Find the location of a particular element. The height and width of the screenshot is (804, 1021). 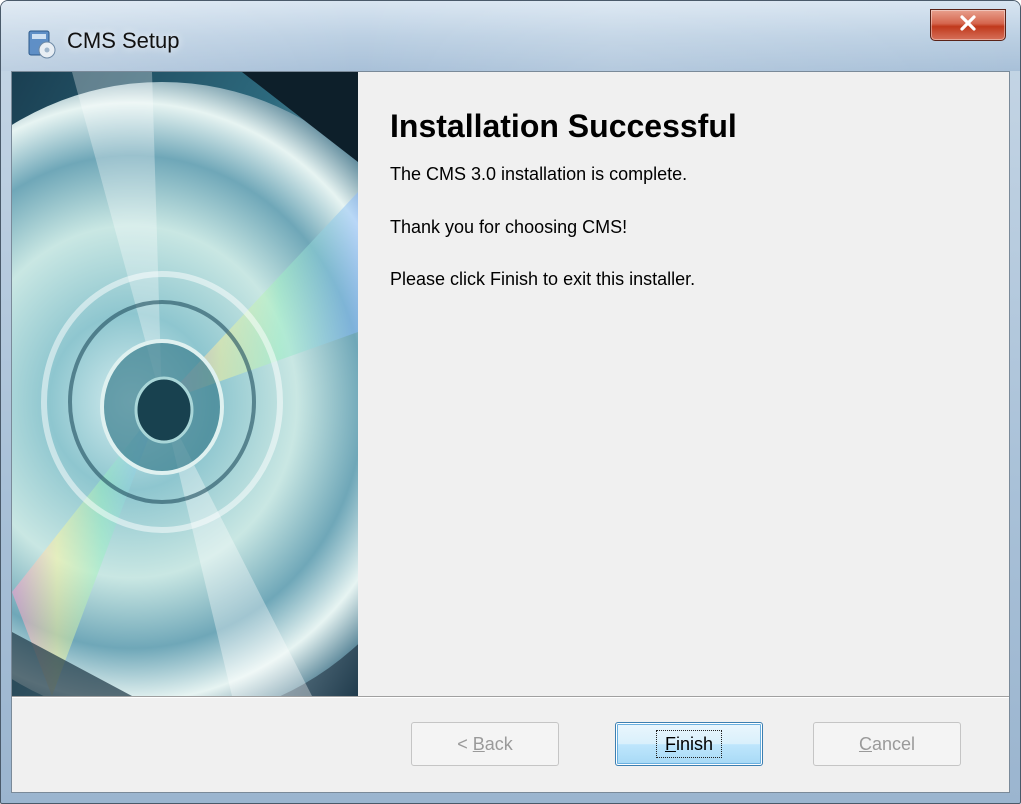

close-button is located at coordinates (968, 25).